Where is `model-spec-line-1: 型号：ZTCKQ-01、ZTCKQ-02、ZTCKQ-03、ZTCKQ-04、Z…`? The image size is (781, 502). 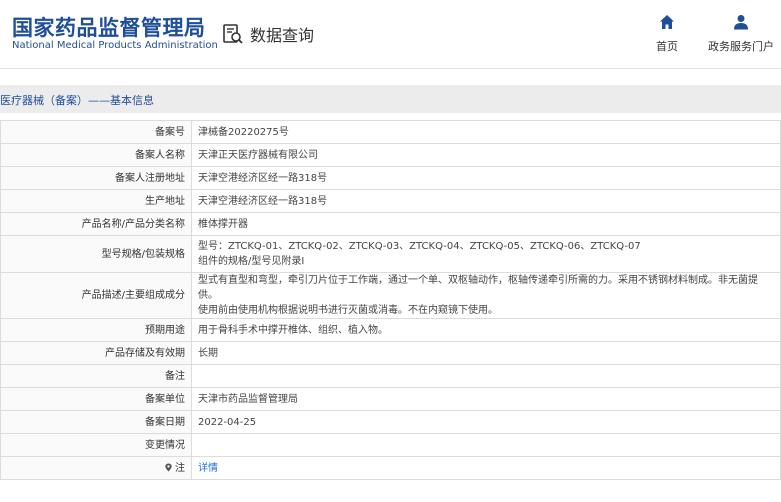 model-spec-line-1: 型号：ZTCKQ-01、ZTCKQ-02、ZTCKQ-03、ZTCKQ-04、Z… is located at coordinates (419, 246).